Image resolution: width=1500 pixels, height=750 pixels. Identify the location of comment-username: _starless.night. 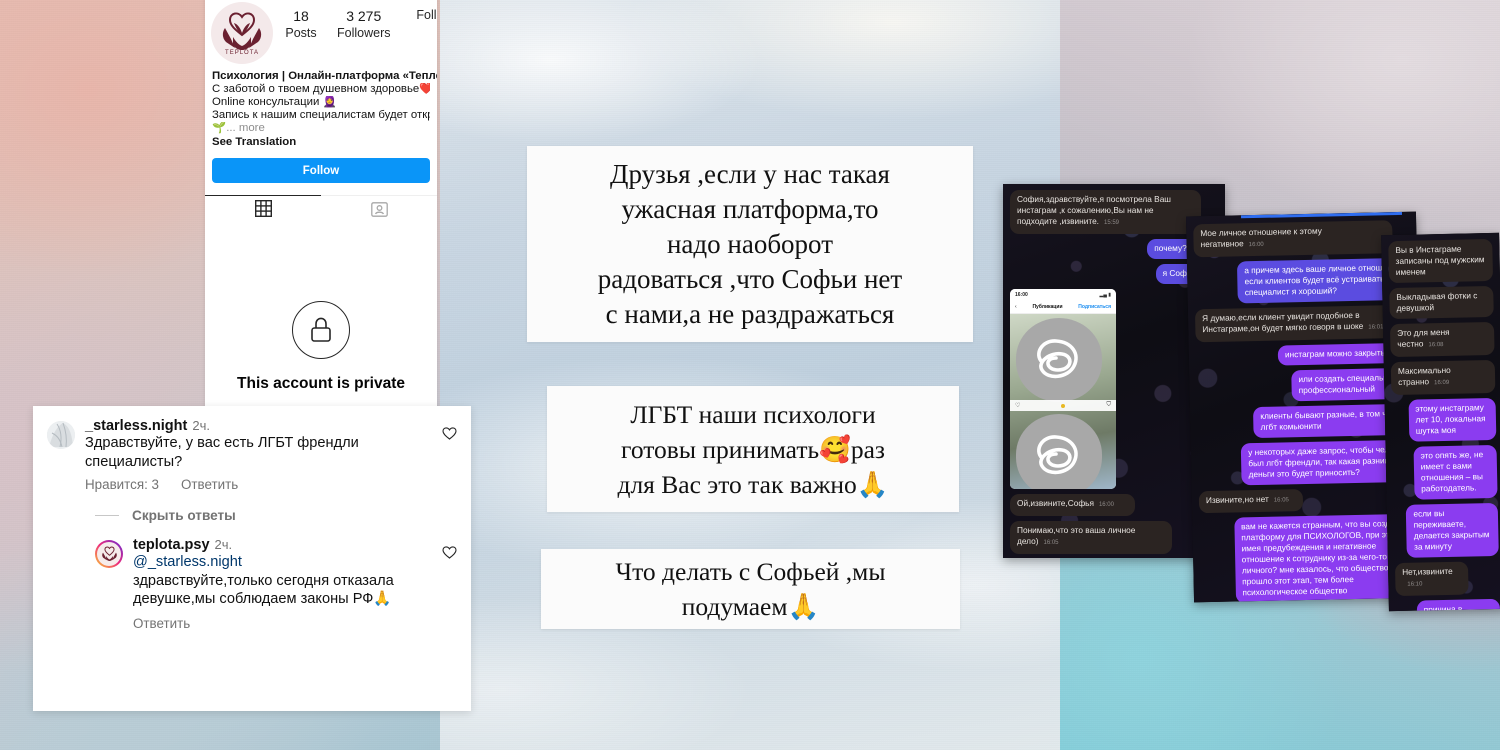
(136, 426).